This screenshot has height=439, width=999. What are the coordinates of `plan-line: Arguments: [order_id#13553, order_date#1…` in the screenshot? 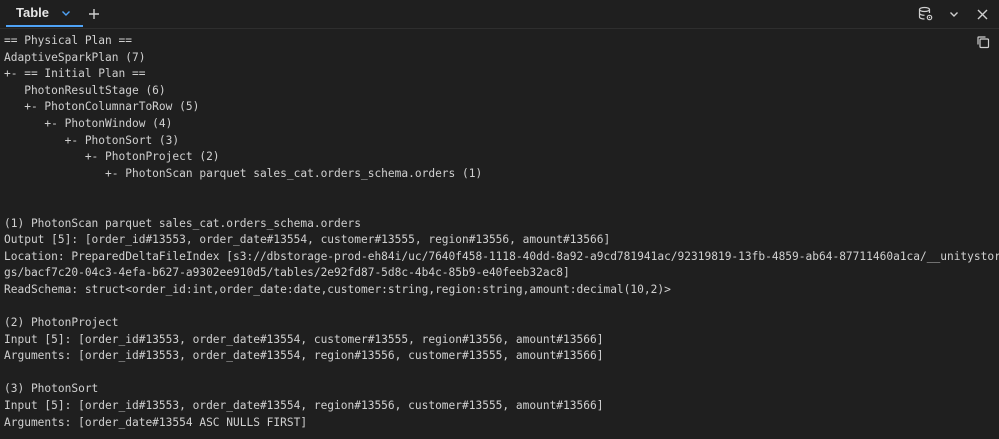 It's located at (304, 356).